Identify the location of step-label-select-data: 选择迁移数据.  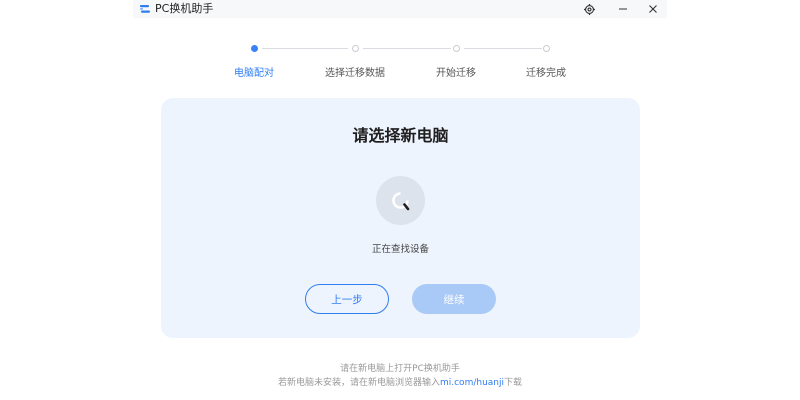
(355, 73).